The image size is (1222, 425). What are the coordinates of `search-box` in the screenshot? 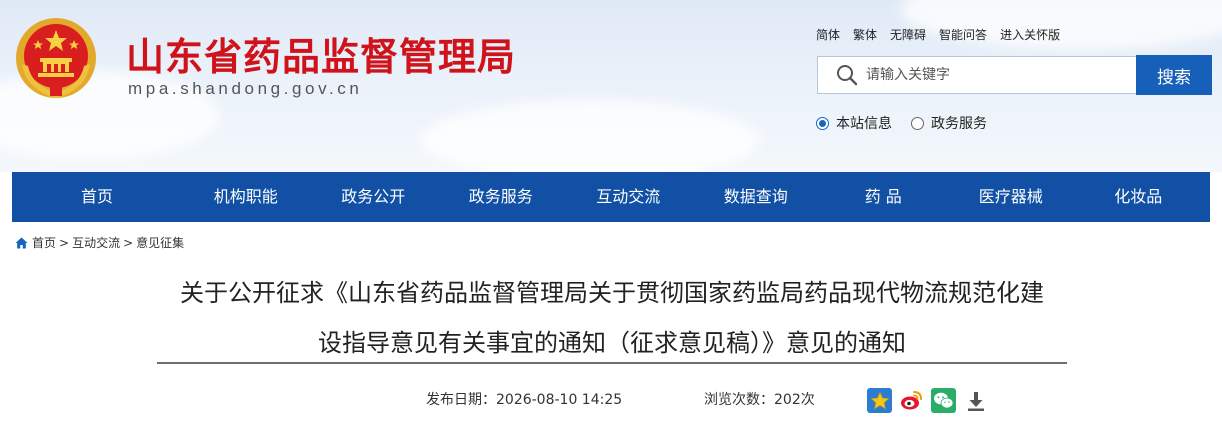 It's located at (977, 75).